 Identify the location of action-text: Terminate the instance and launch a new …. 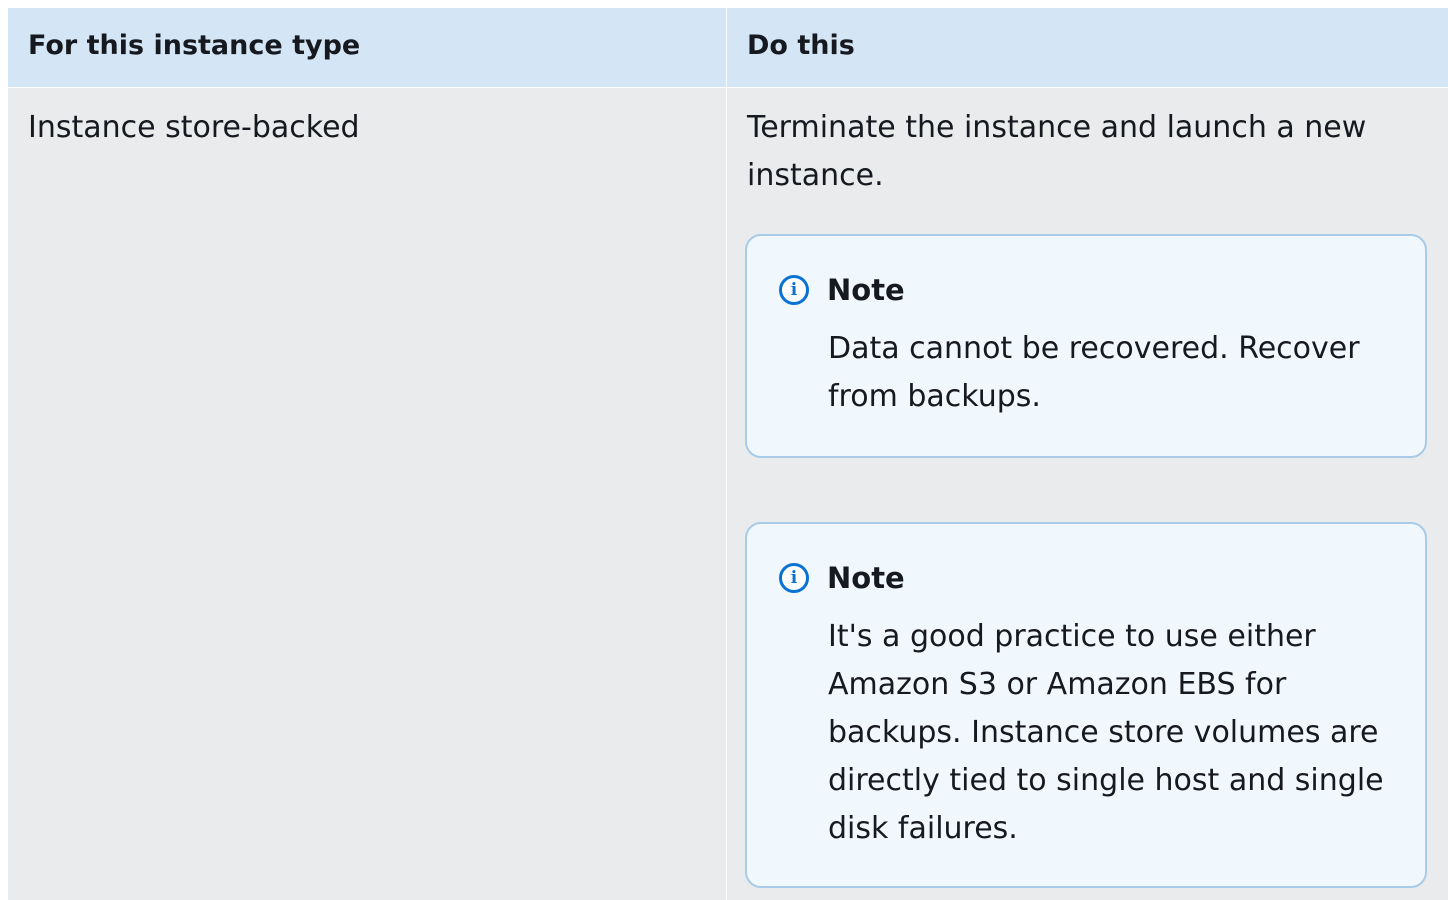
(1057, 151).